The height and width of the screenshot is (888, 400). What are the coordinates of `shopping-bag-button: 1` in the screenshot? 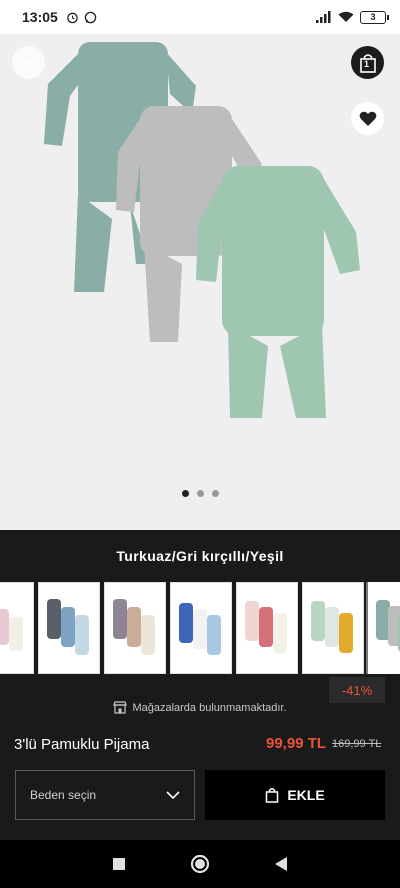 It's located at (367, 62).